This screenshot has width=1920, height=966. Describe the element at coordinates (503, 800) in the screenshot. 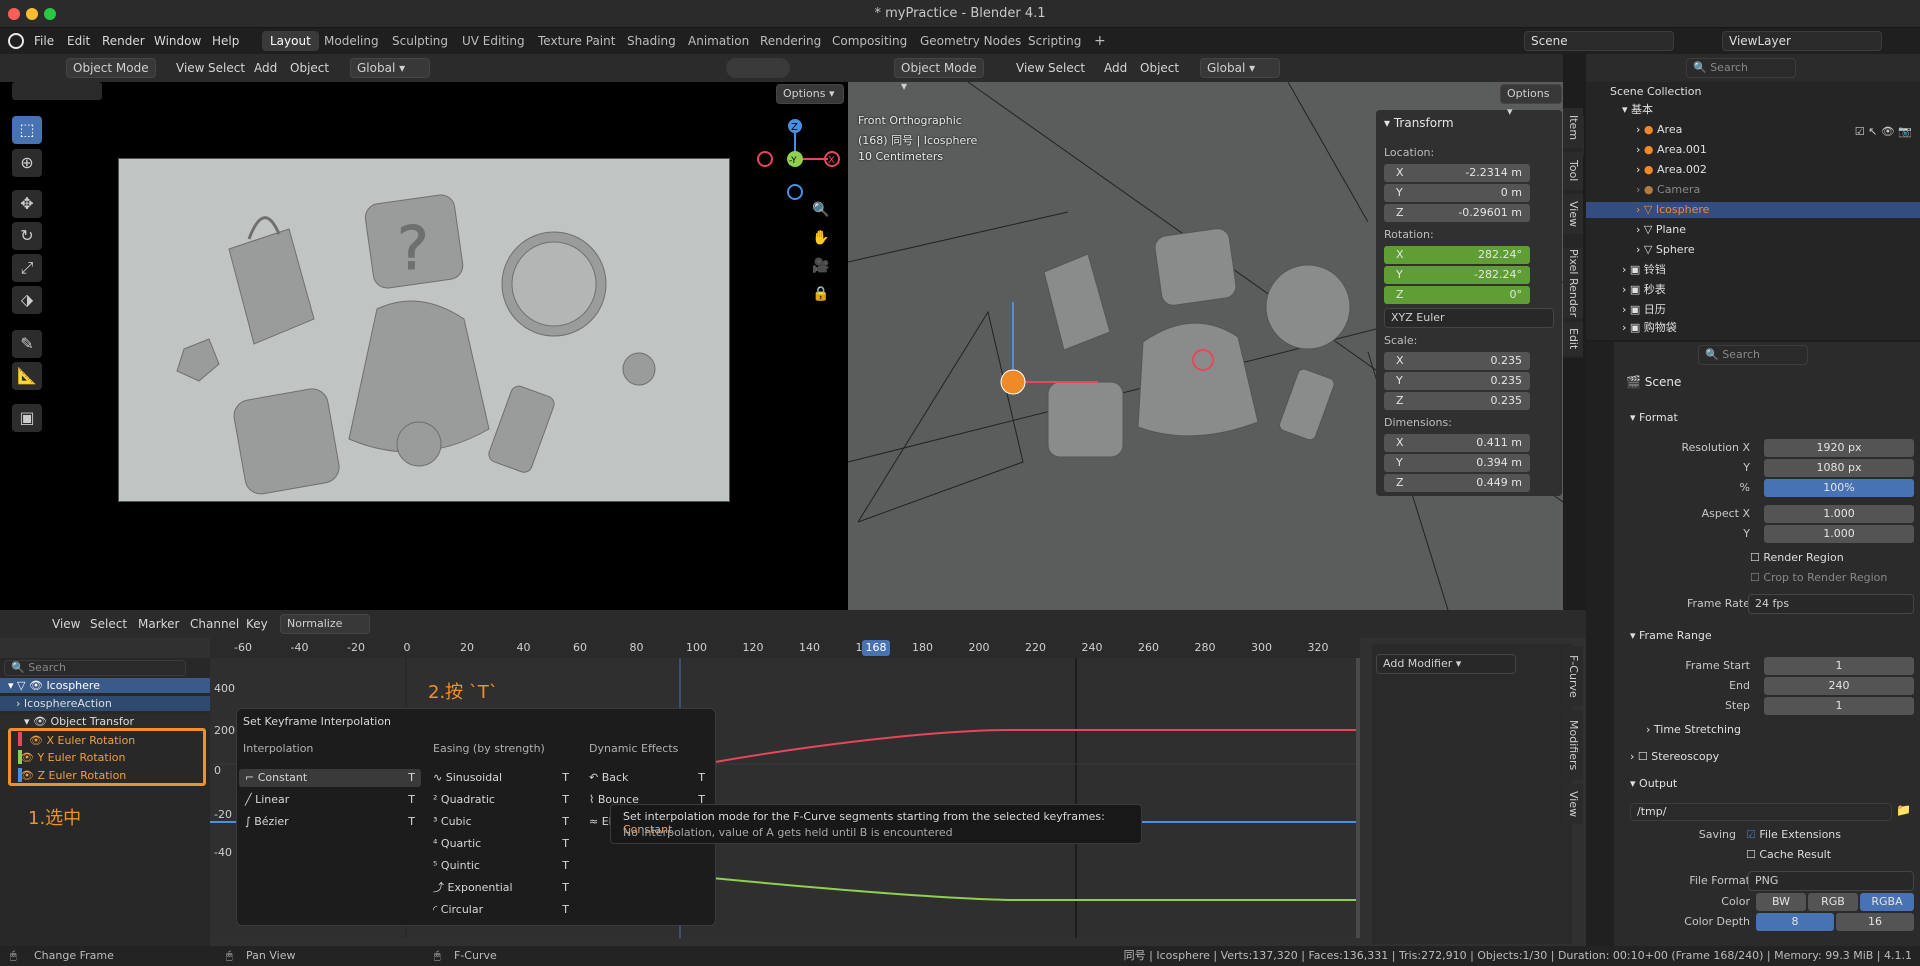

I see `interp-quadratic-item: ² Quadratic T` at that location.